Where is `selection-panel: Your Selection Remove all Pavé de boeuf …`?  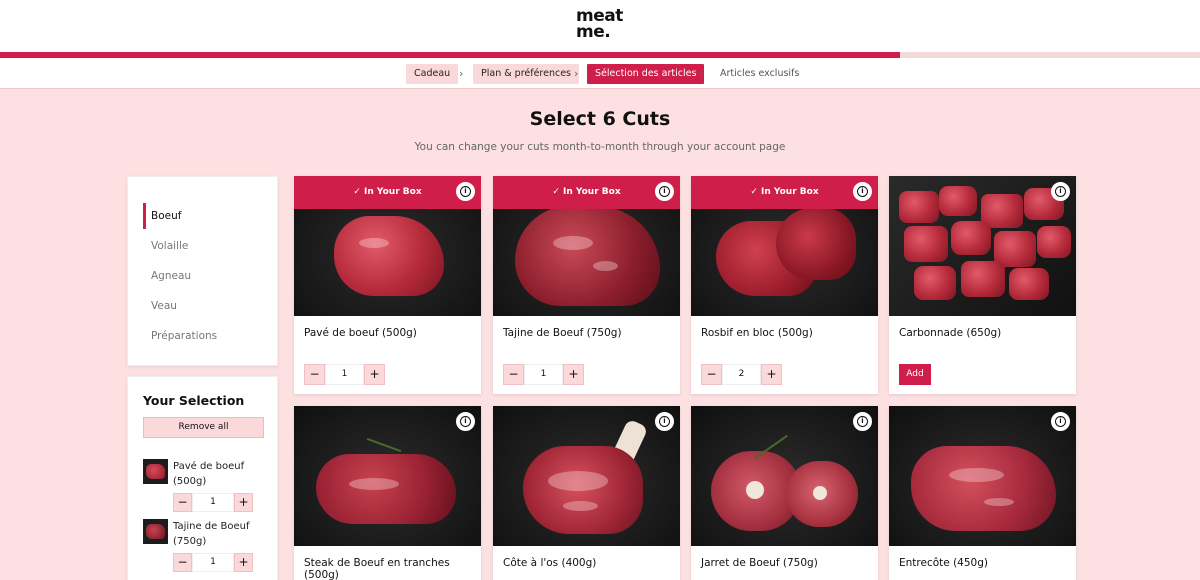 selection-panel: Your Selection Remove all Pavé de boeuf … is located at coordinates (202, 478).